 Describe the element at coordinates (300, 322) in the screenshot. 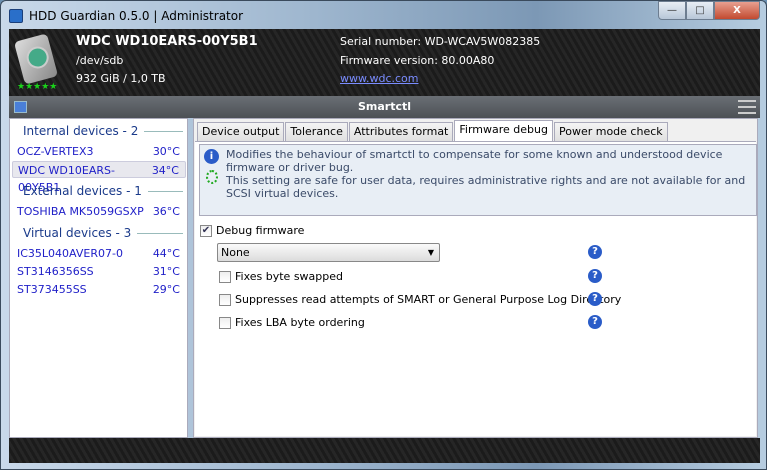

I see `option-label: Fixes LBA byte ordering` at that location.